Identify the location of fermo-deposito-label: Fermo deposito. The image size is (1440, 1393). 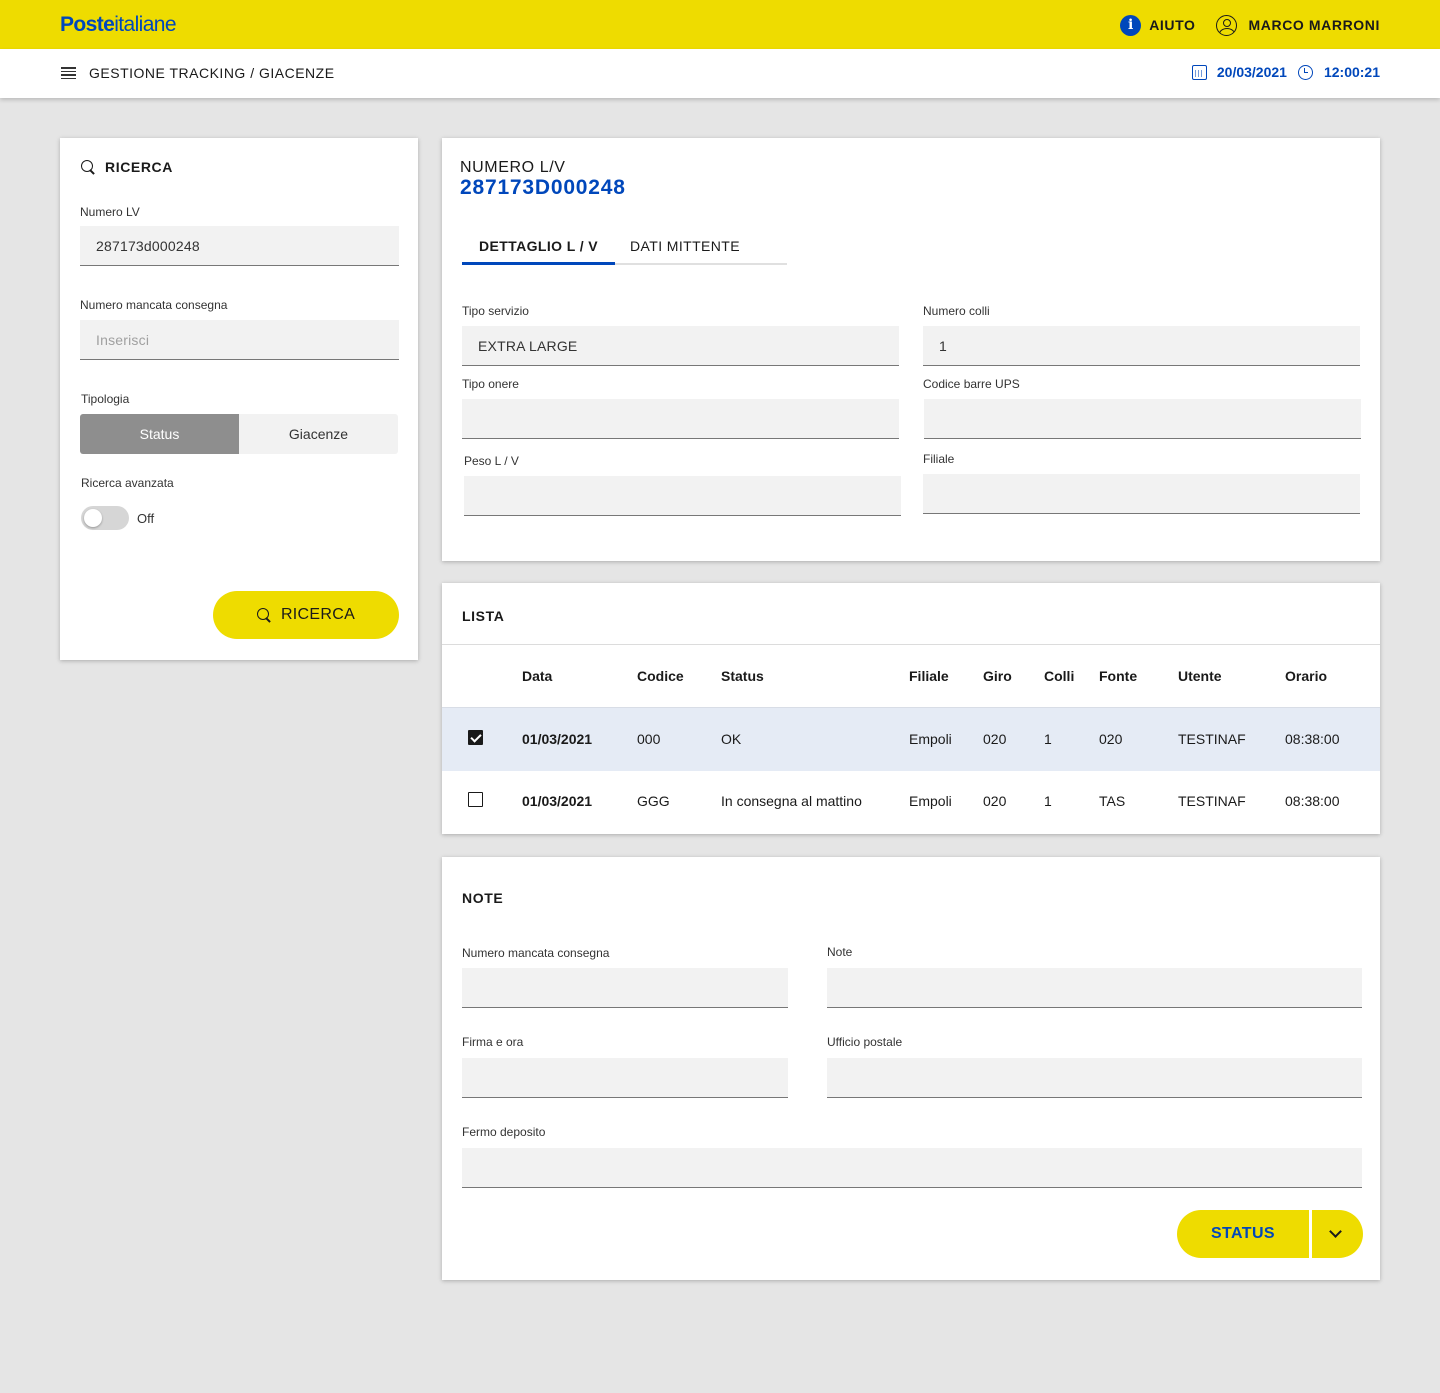
(504, 1132).